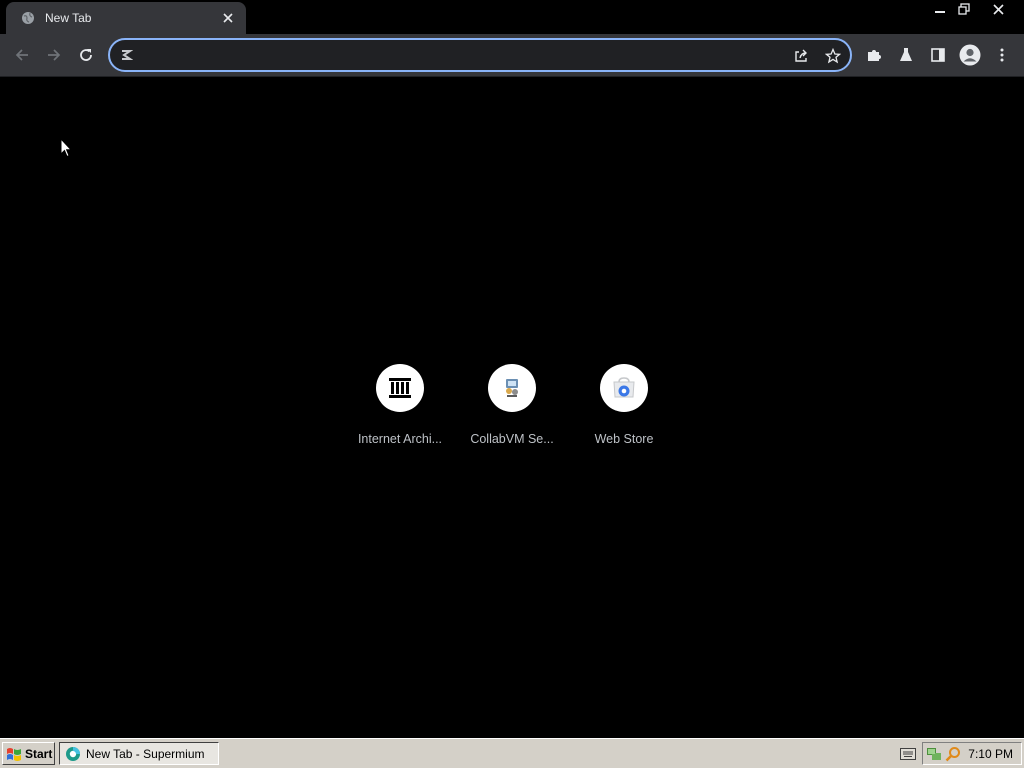 Image resolution: width=1024 pixels, height=768 pixels. I want to click on address-input, so click(455, 55).